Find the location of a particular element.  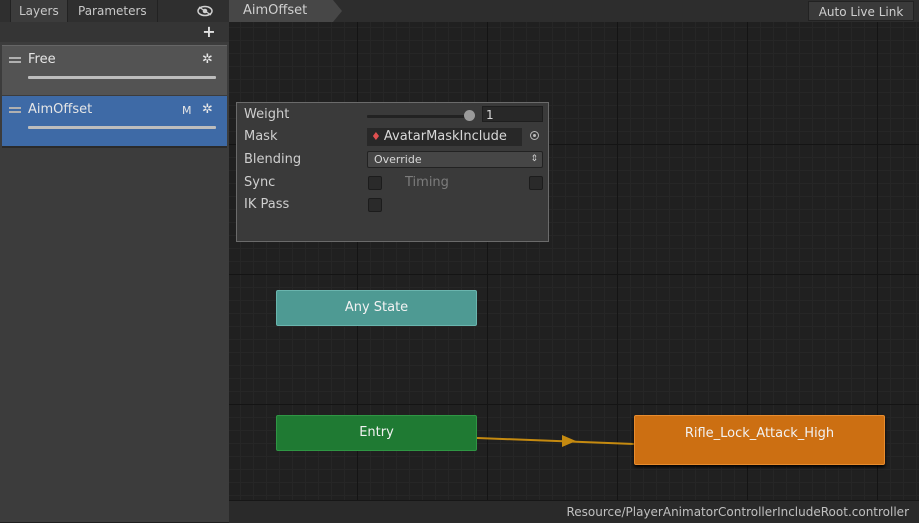

breadcrumb: AimOffset is located at coordinates (285, 11).